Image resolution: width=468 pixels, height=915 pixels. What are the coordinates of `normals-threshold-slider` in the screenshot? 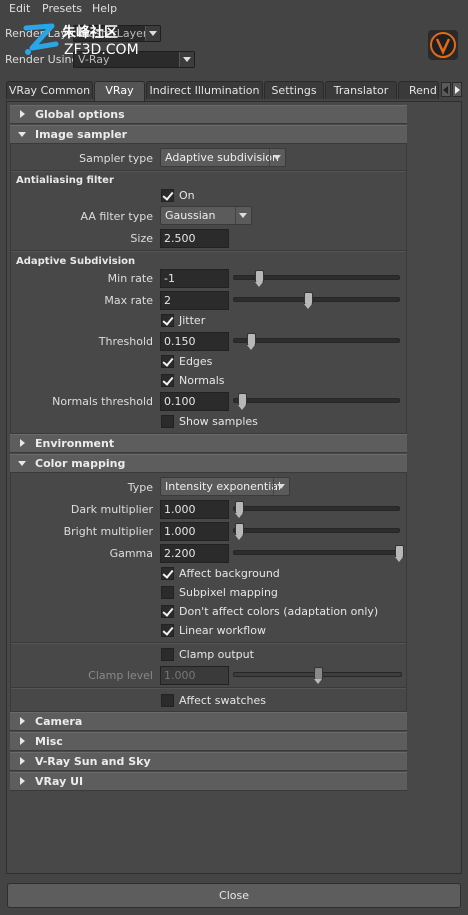 It's located at (316, 401).